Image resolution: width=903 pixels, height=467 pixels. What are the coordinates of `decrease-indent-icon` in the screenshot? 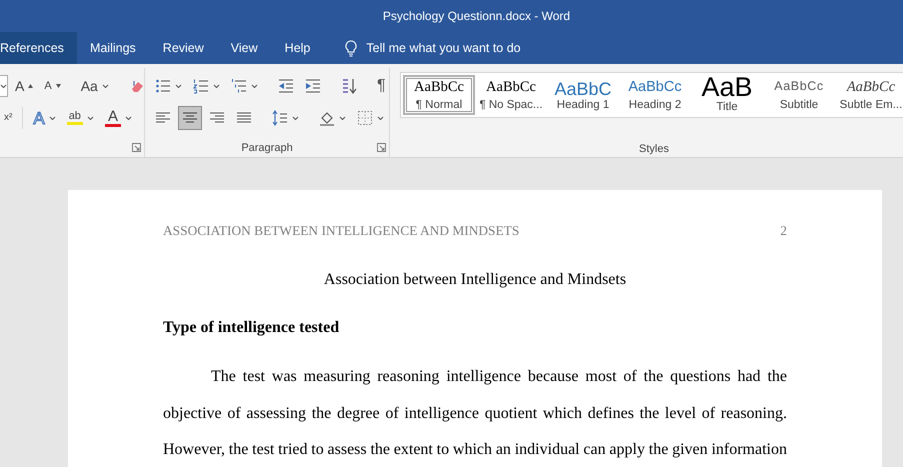 It's located at (286, 86).